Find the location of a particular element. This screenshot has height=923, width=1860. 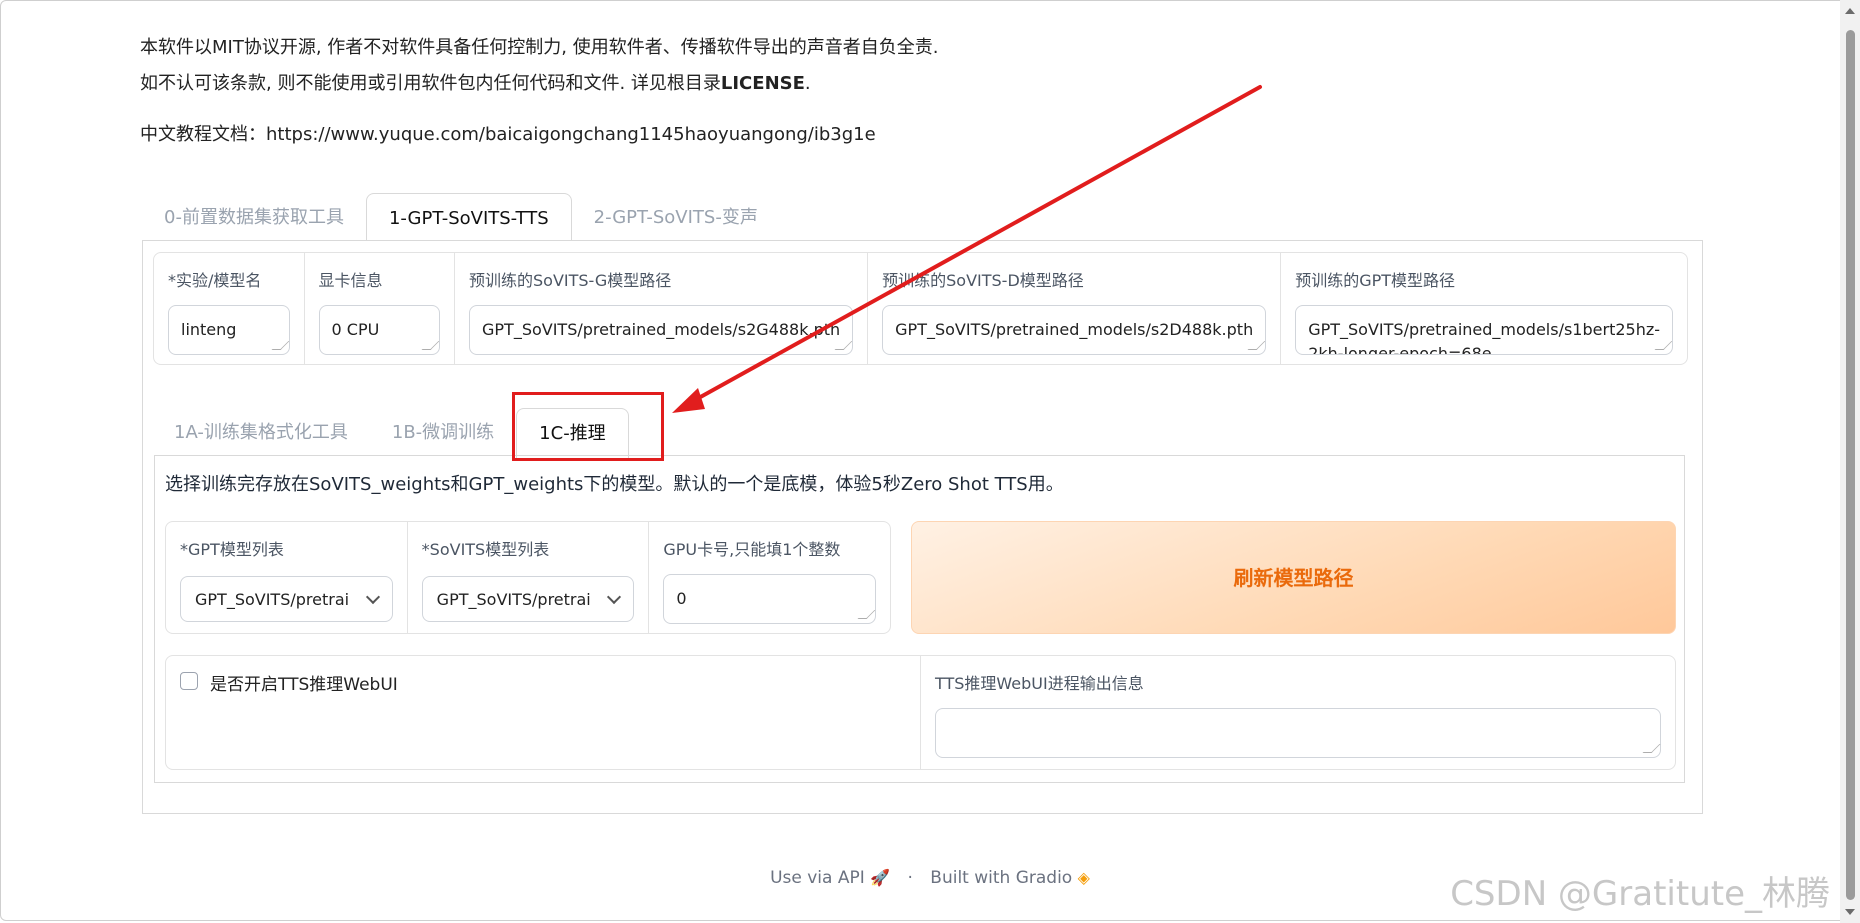

csdn-watermark: CSDN @Gratitute_林腾 is located at coordinates (1640, 894).